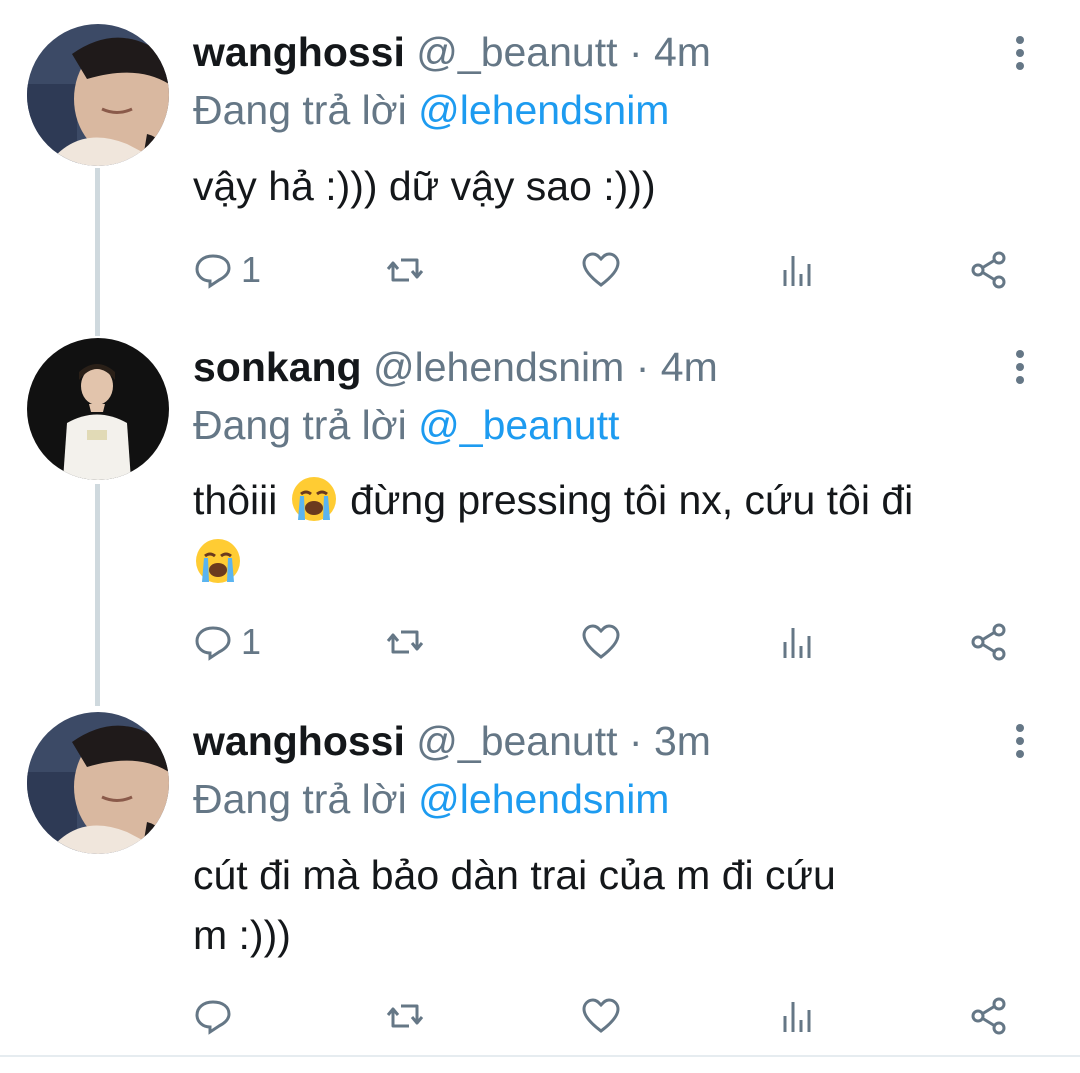 The height and width of the screenshot is (1073, 1080). What do you see at coordinates (540, 1056) in the screenshot?
I see `divider` at bounding box center [540, 1056].